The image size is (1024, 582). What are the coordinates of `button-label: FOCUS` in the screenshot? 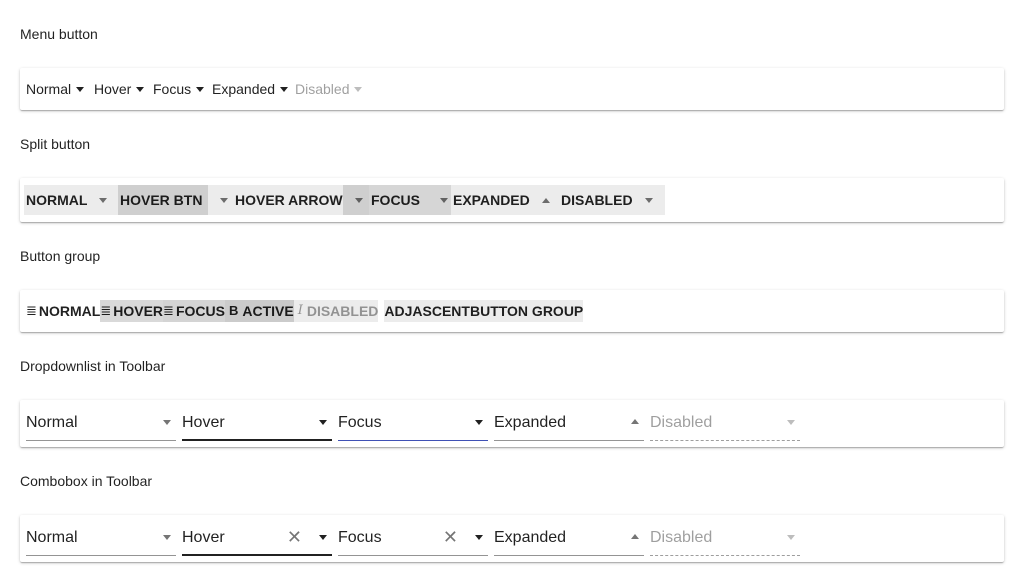 It's located at (200, 311).